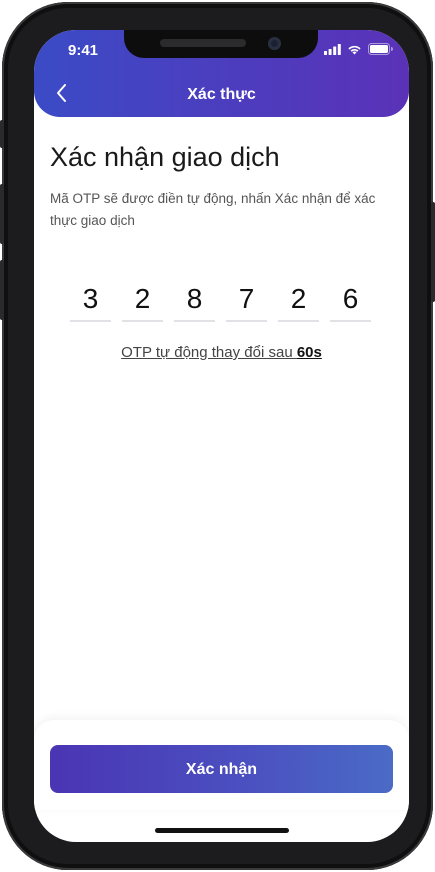 The image size is (435, 872). What do you see at coordinates (83, 50) in the screenshot?
I see `status-time: 9:41` at bounding box center [83, 50].